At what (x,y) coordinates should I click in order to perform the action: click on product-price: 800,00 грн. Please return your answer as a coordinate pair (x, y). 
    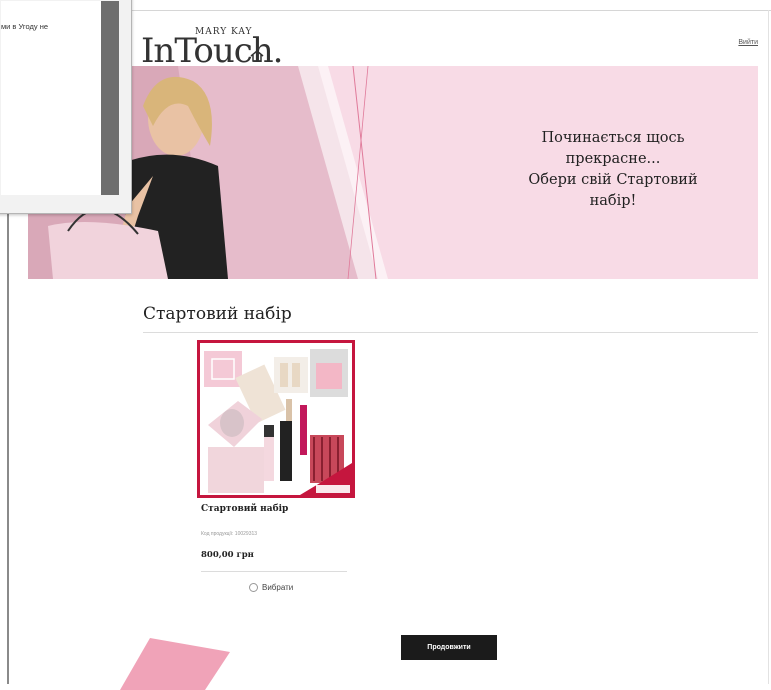
    Looking at the image, I should click on (227, 555).